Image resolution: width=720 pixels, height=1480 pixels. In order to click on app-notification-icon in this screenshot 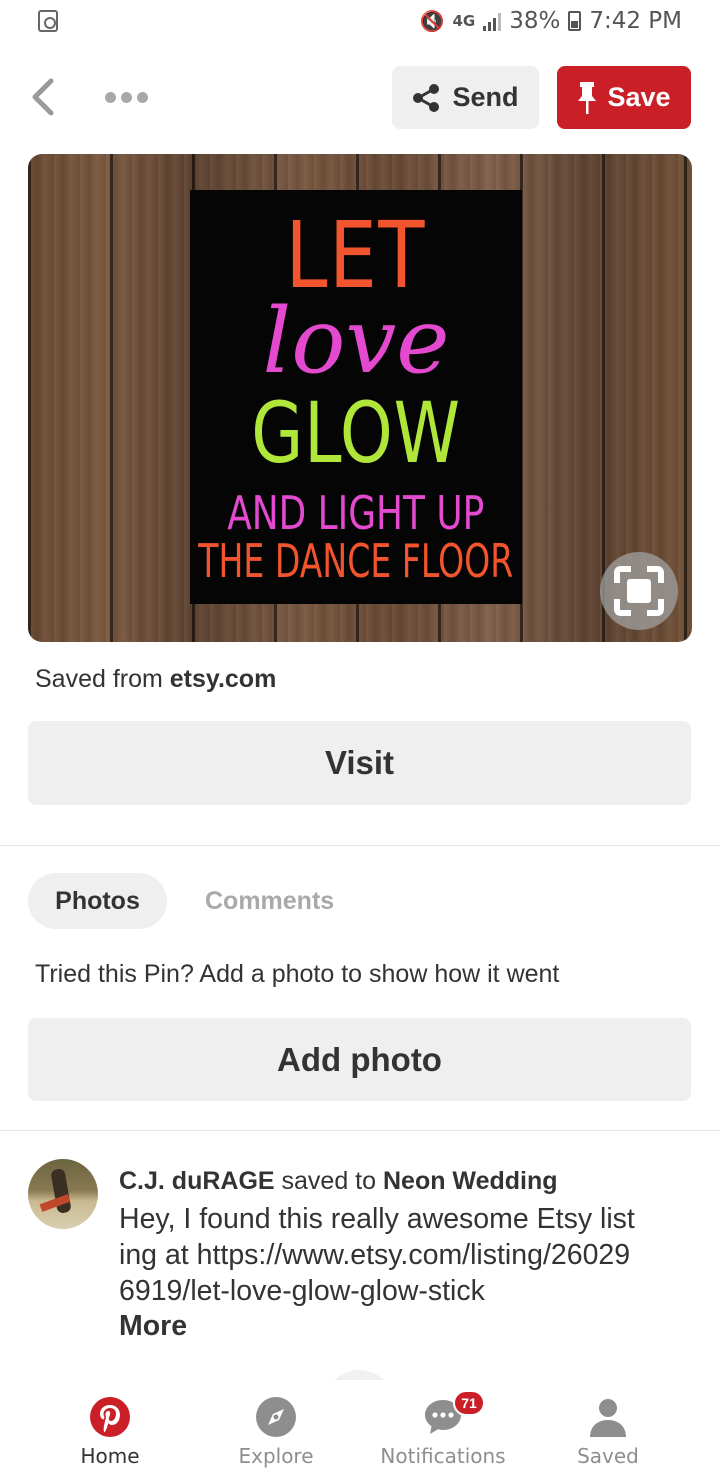, I will do `click(48, 21)`.